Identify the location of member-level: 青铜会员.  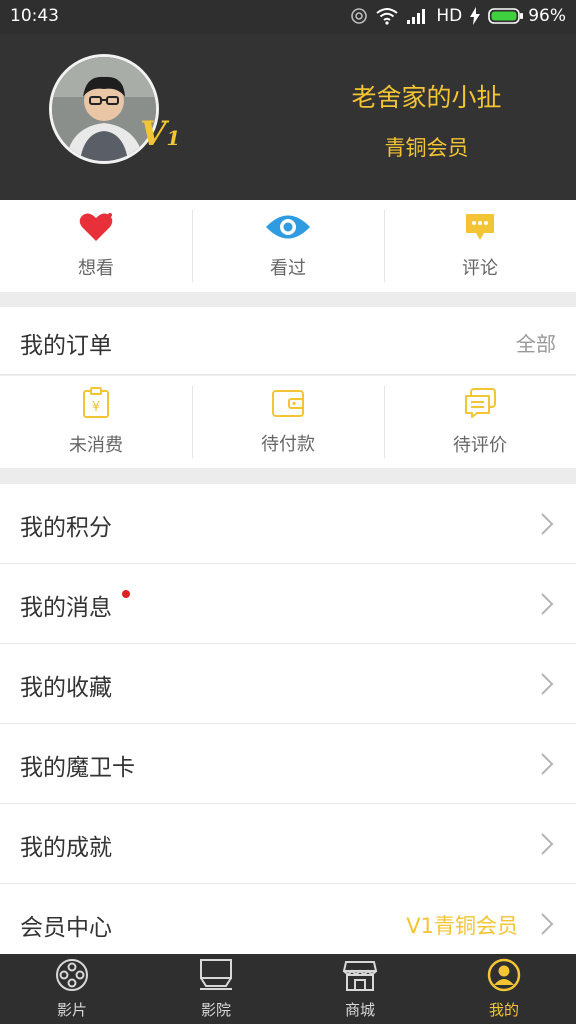
(426, 148).